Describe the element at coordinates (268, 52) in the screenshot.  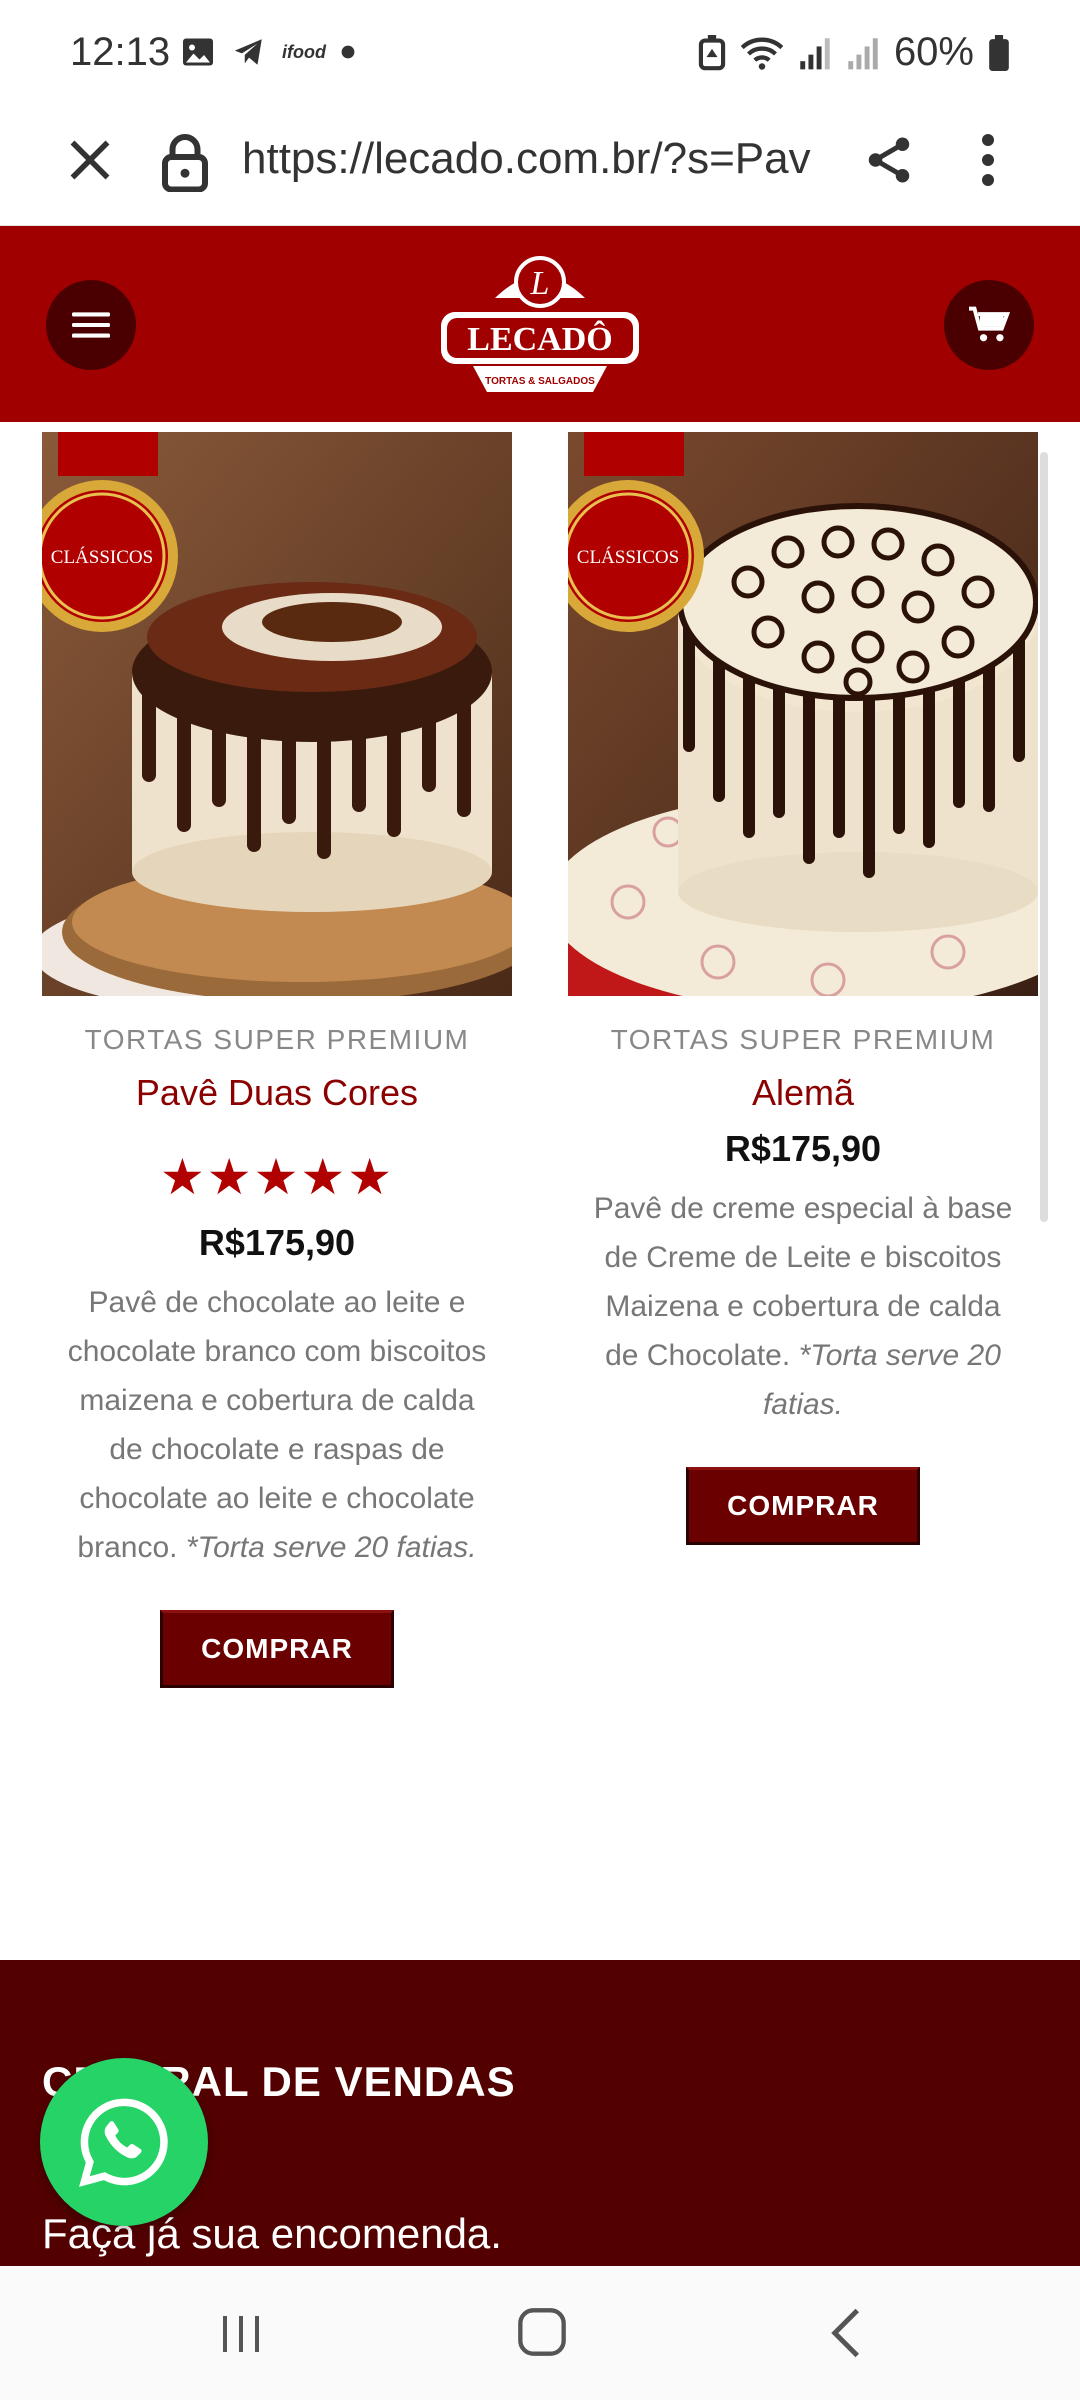
I see `notification-icons: ifood` at that location.